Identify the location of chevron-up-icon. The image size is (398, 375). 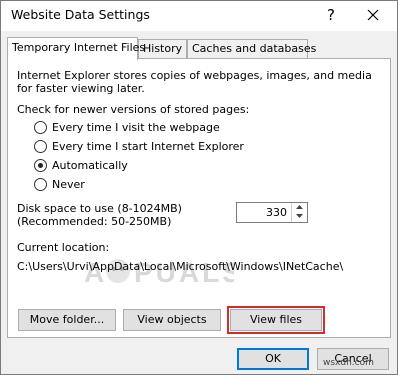
(299, 207).